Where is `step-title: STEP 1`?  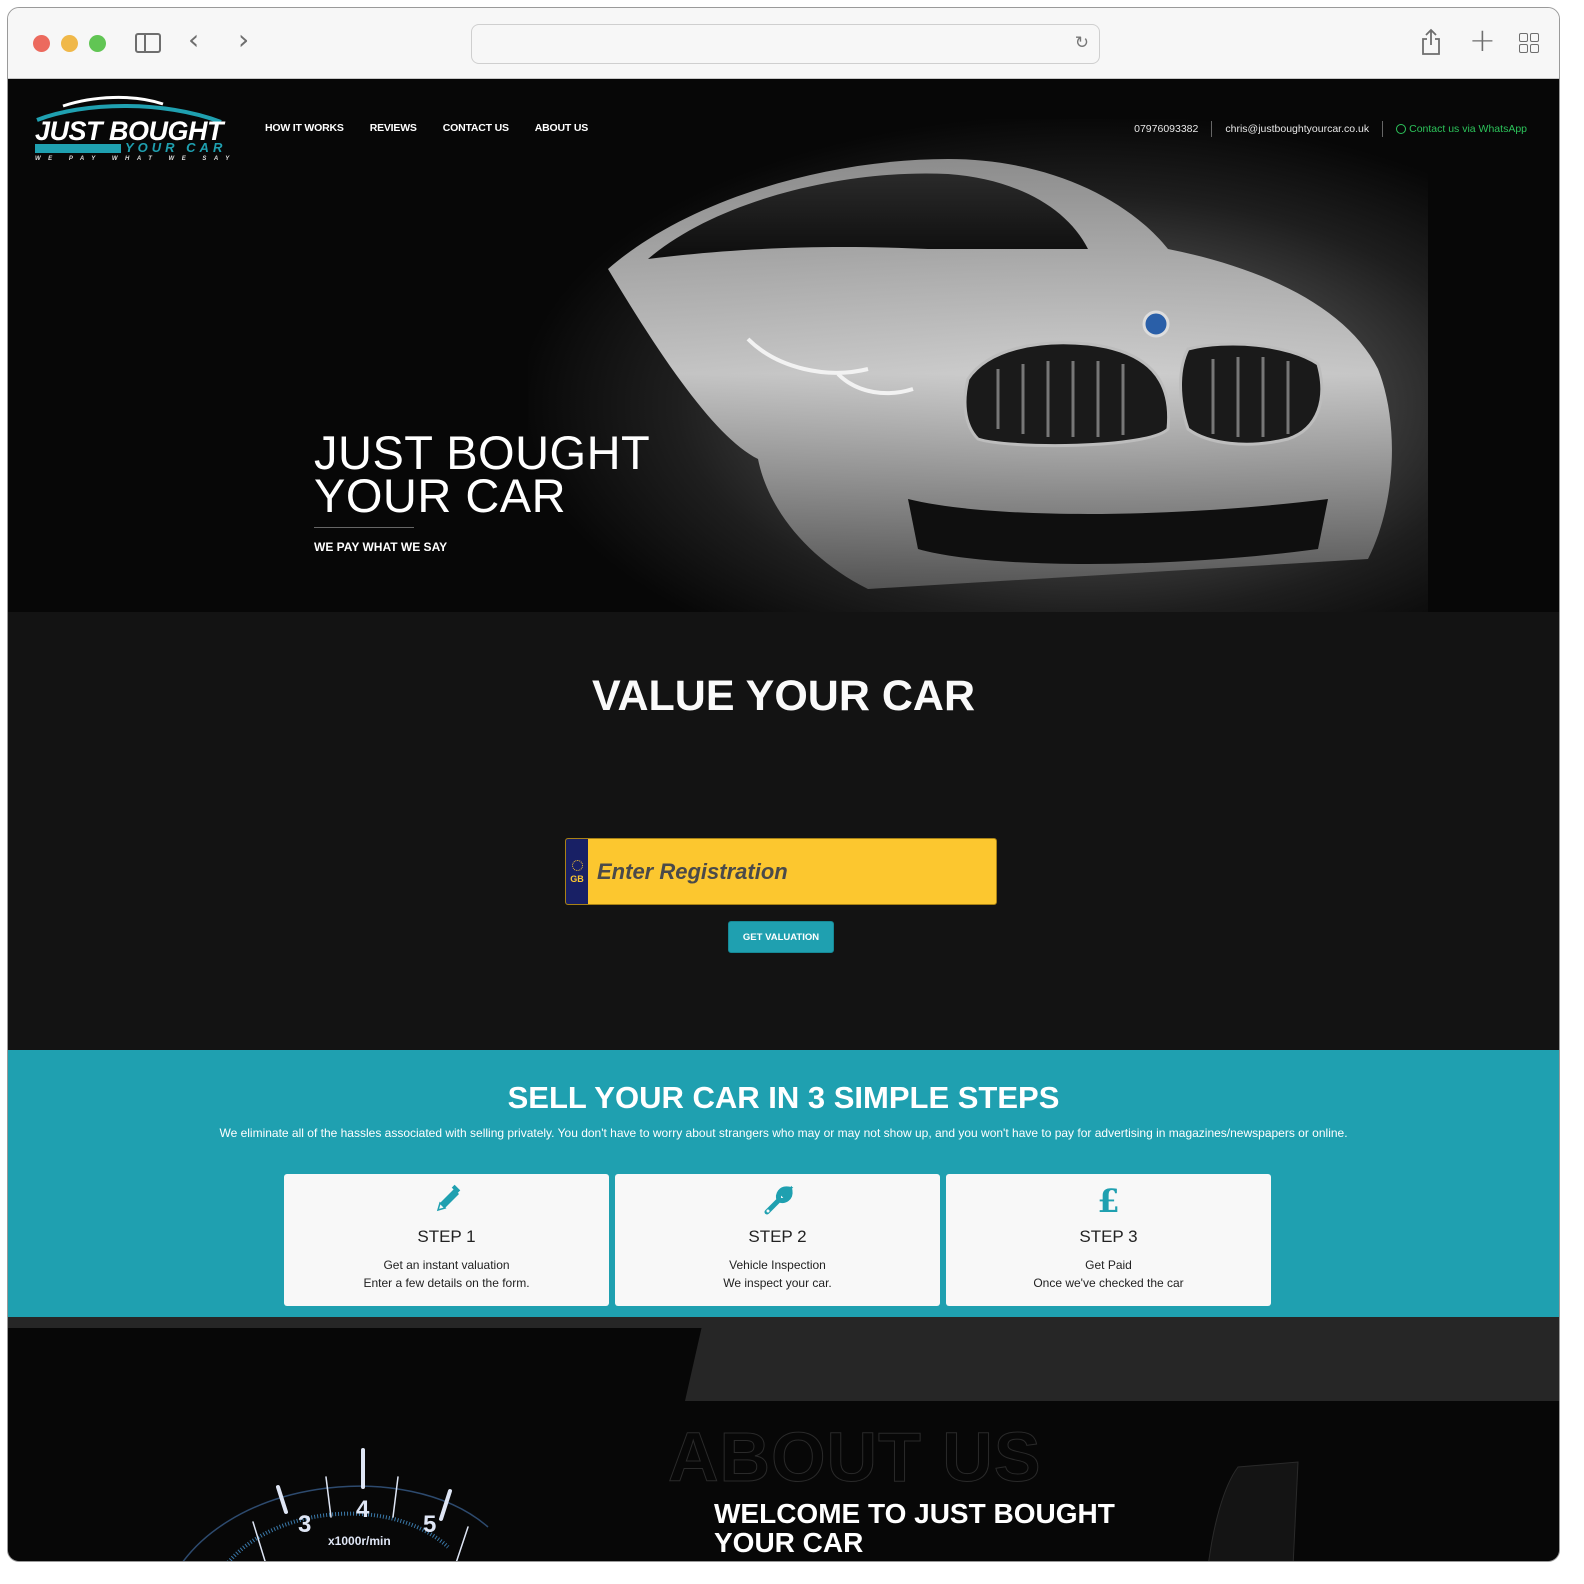 step-title: STEP 1 is located at coordinates (446, 1236).